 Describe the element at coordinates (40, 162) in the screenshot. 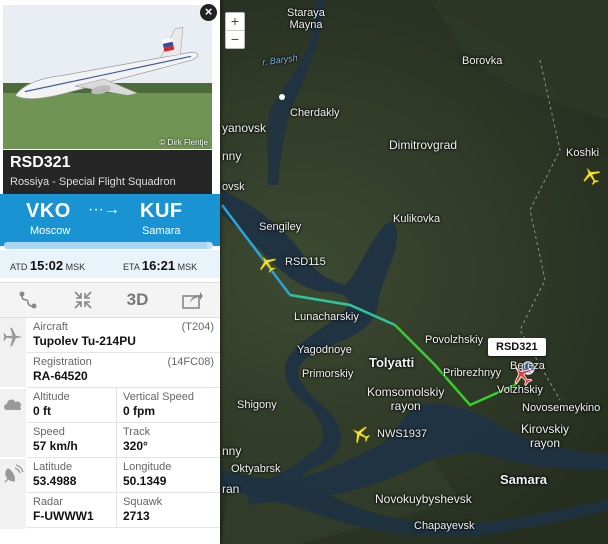

I see `flight-callsign: RSD321` at that location.